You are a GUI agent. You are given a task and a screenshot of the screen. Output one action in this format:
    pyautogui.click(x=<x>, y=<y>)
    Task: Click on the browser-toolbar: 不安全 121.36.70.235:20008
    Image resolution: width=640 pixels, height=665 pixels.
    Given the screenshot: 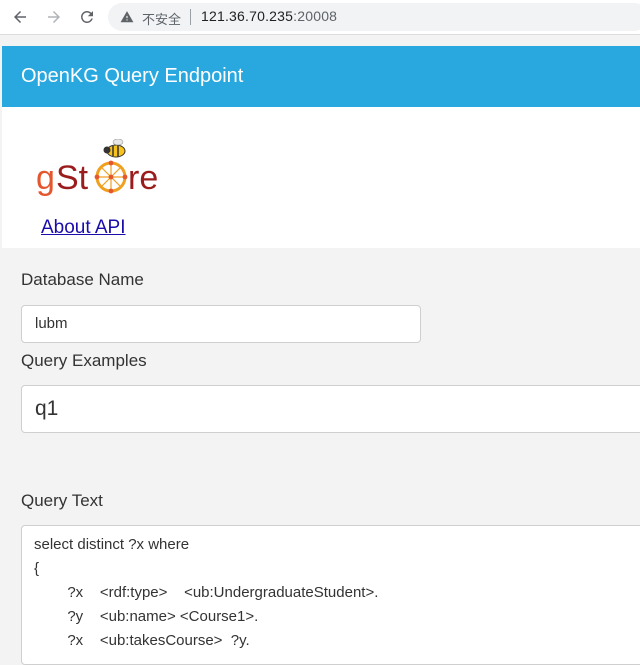 What is the action you would take?
    pyautogui.click(x=320, y=17)
    